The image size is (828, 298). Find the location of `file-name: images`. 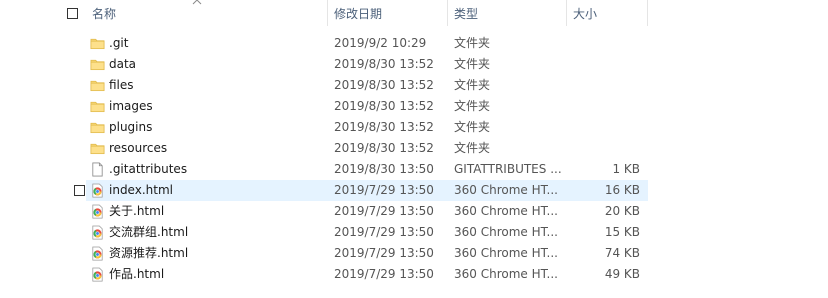

file-name: images is located at coordinates (131, 106).